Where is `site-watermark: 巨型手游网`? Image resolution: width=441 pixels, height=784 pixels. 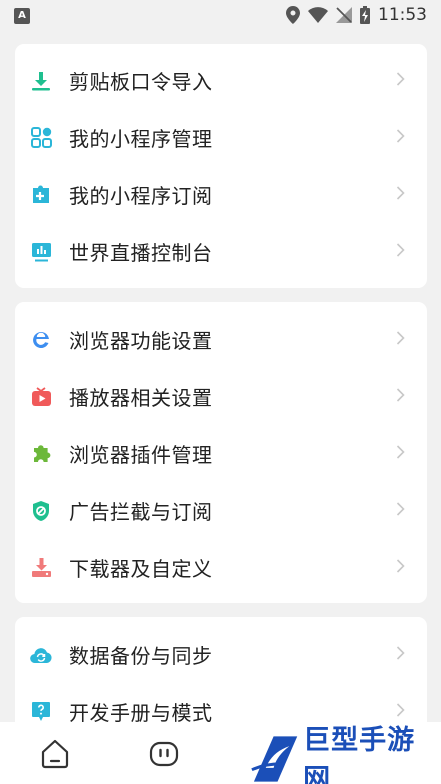 site-watermark: 巨型手游网 is located at coordinates (344, 754).